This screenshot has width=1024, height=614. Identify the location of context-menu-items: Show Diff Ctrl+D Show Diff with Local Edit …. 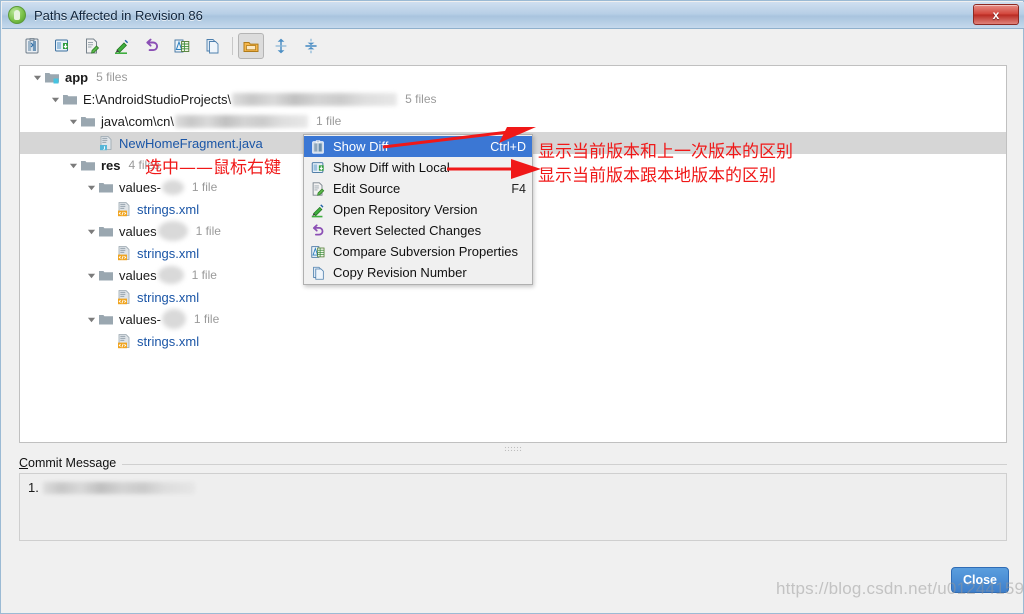
(418, 209).